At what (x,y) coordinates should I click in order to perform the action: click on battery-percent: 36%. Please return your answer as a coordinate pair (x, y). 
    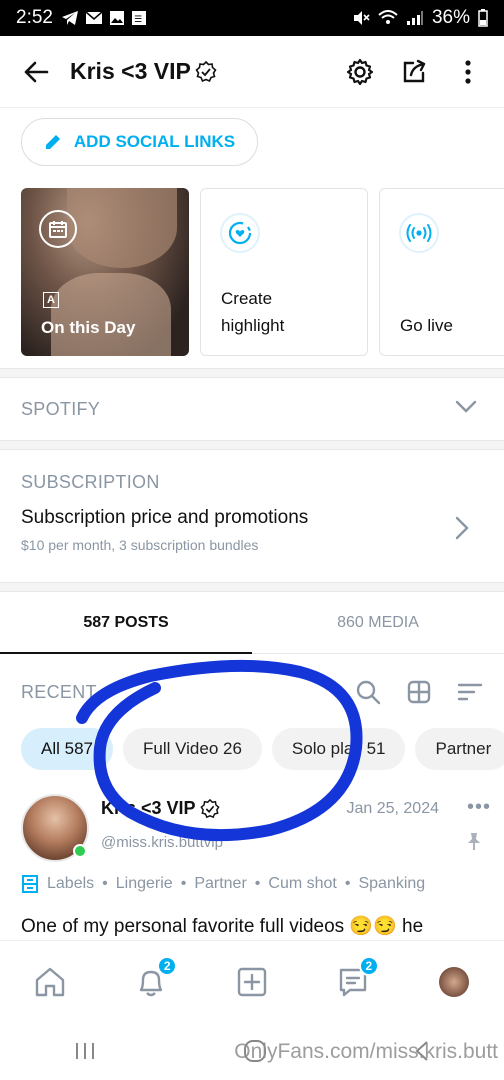
    Looking at the image, I should click on (450, 17).